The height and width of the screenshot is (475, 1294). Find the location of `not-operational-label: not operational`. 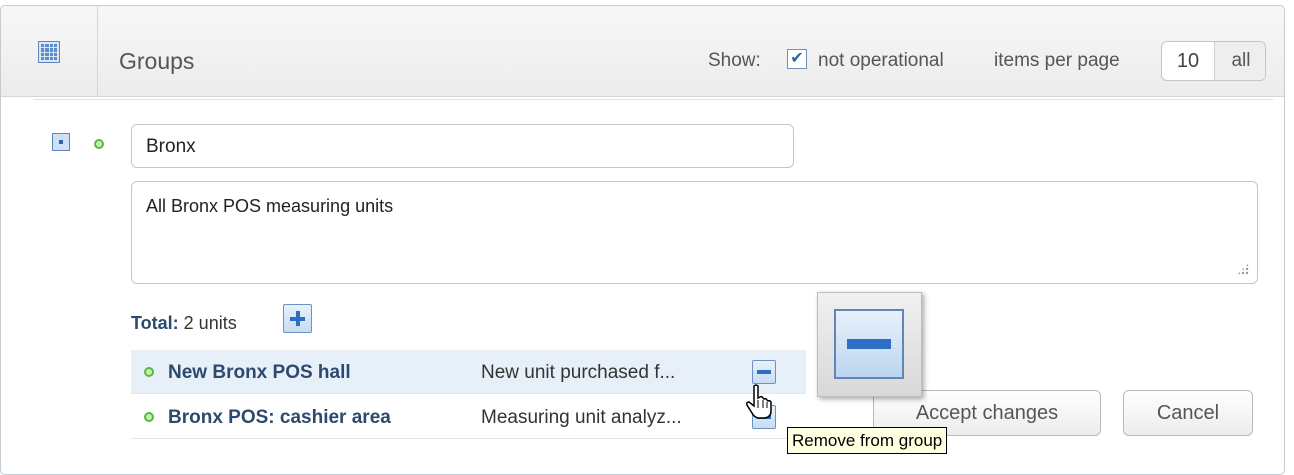

not-operational-label: not operational is located at coordinates (881, 61).